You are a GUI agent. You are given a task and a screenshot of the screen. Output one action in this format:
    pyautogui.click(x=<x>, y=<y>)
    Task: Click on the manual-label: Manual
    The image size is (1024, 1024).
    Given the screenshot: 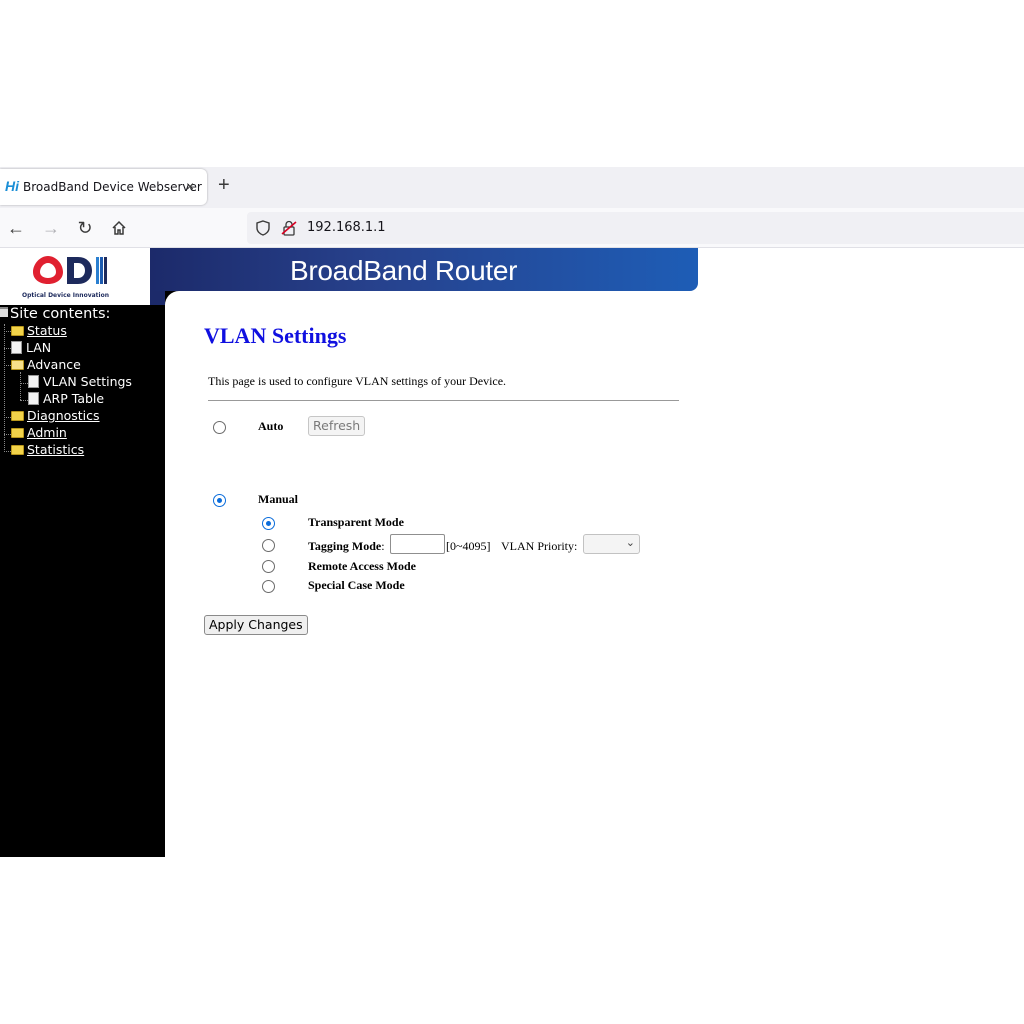 What is the action you would take?
    pyautogui.click(x=278, y=499)
    